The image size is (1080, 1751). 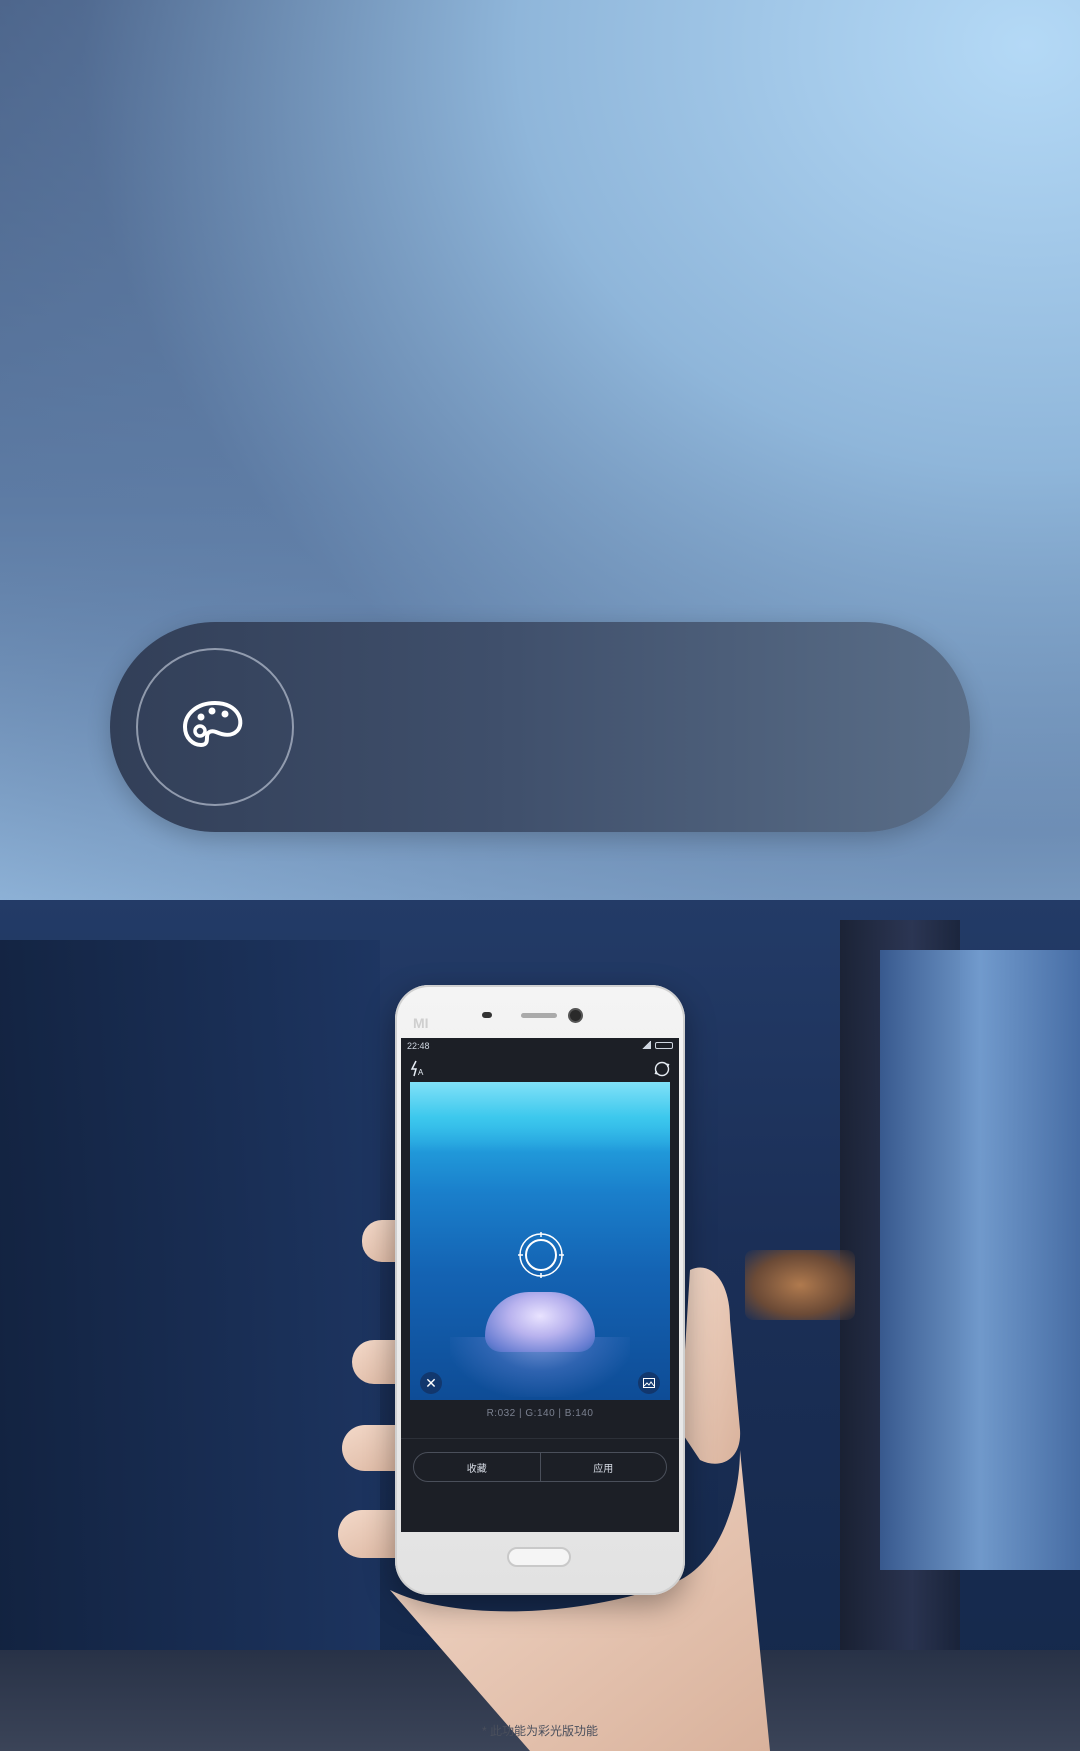 What do you see at coordinates (604, 1467) in the screenshot?
I see `apply-button: 应用` at bounding box center [604, 1467].